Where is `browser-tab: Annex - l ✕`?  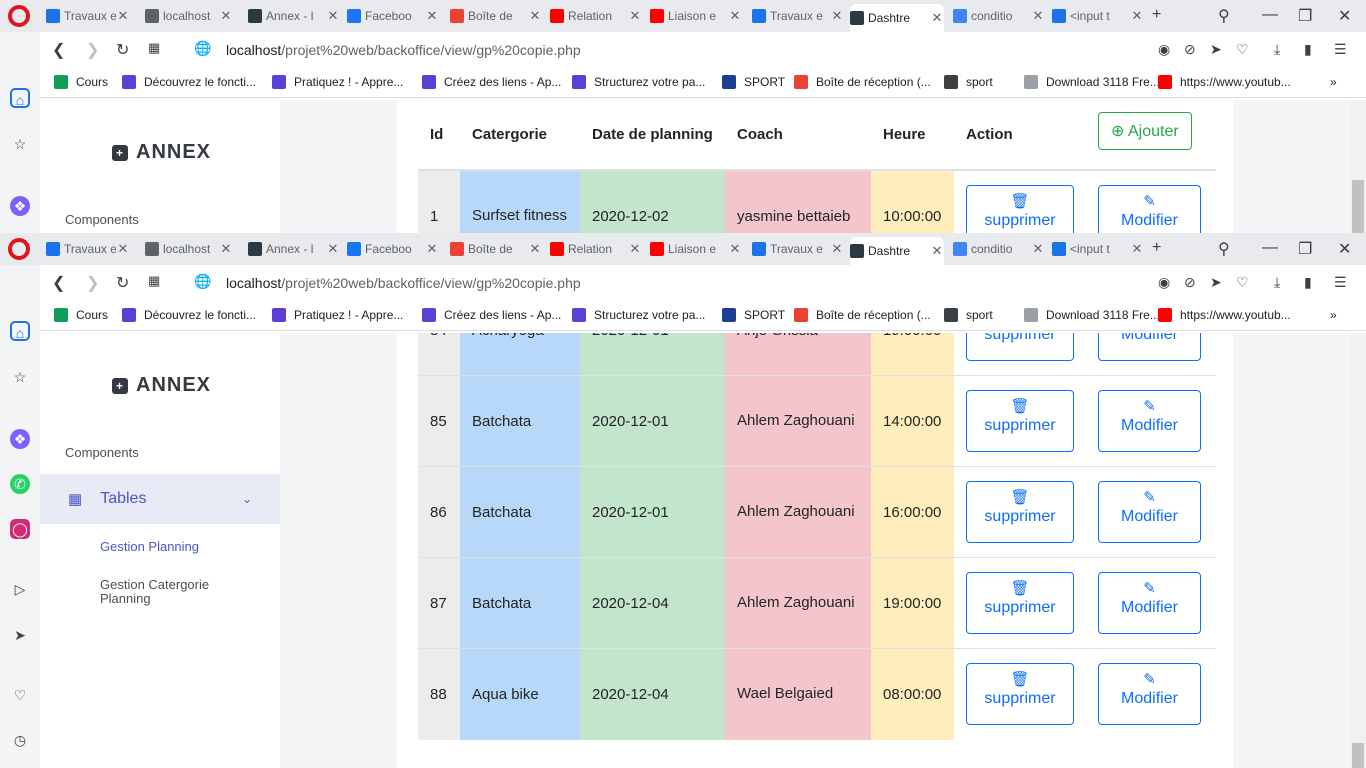
browser-tab: Annex - l ✕ is located at coordinates (294, 16).